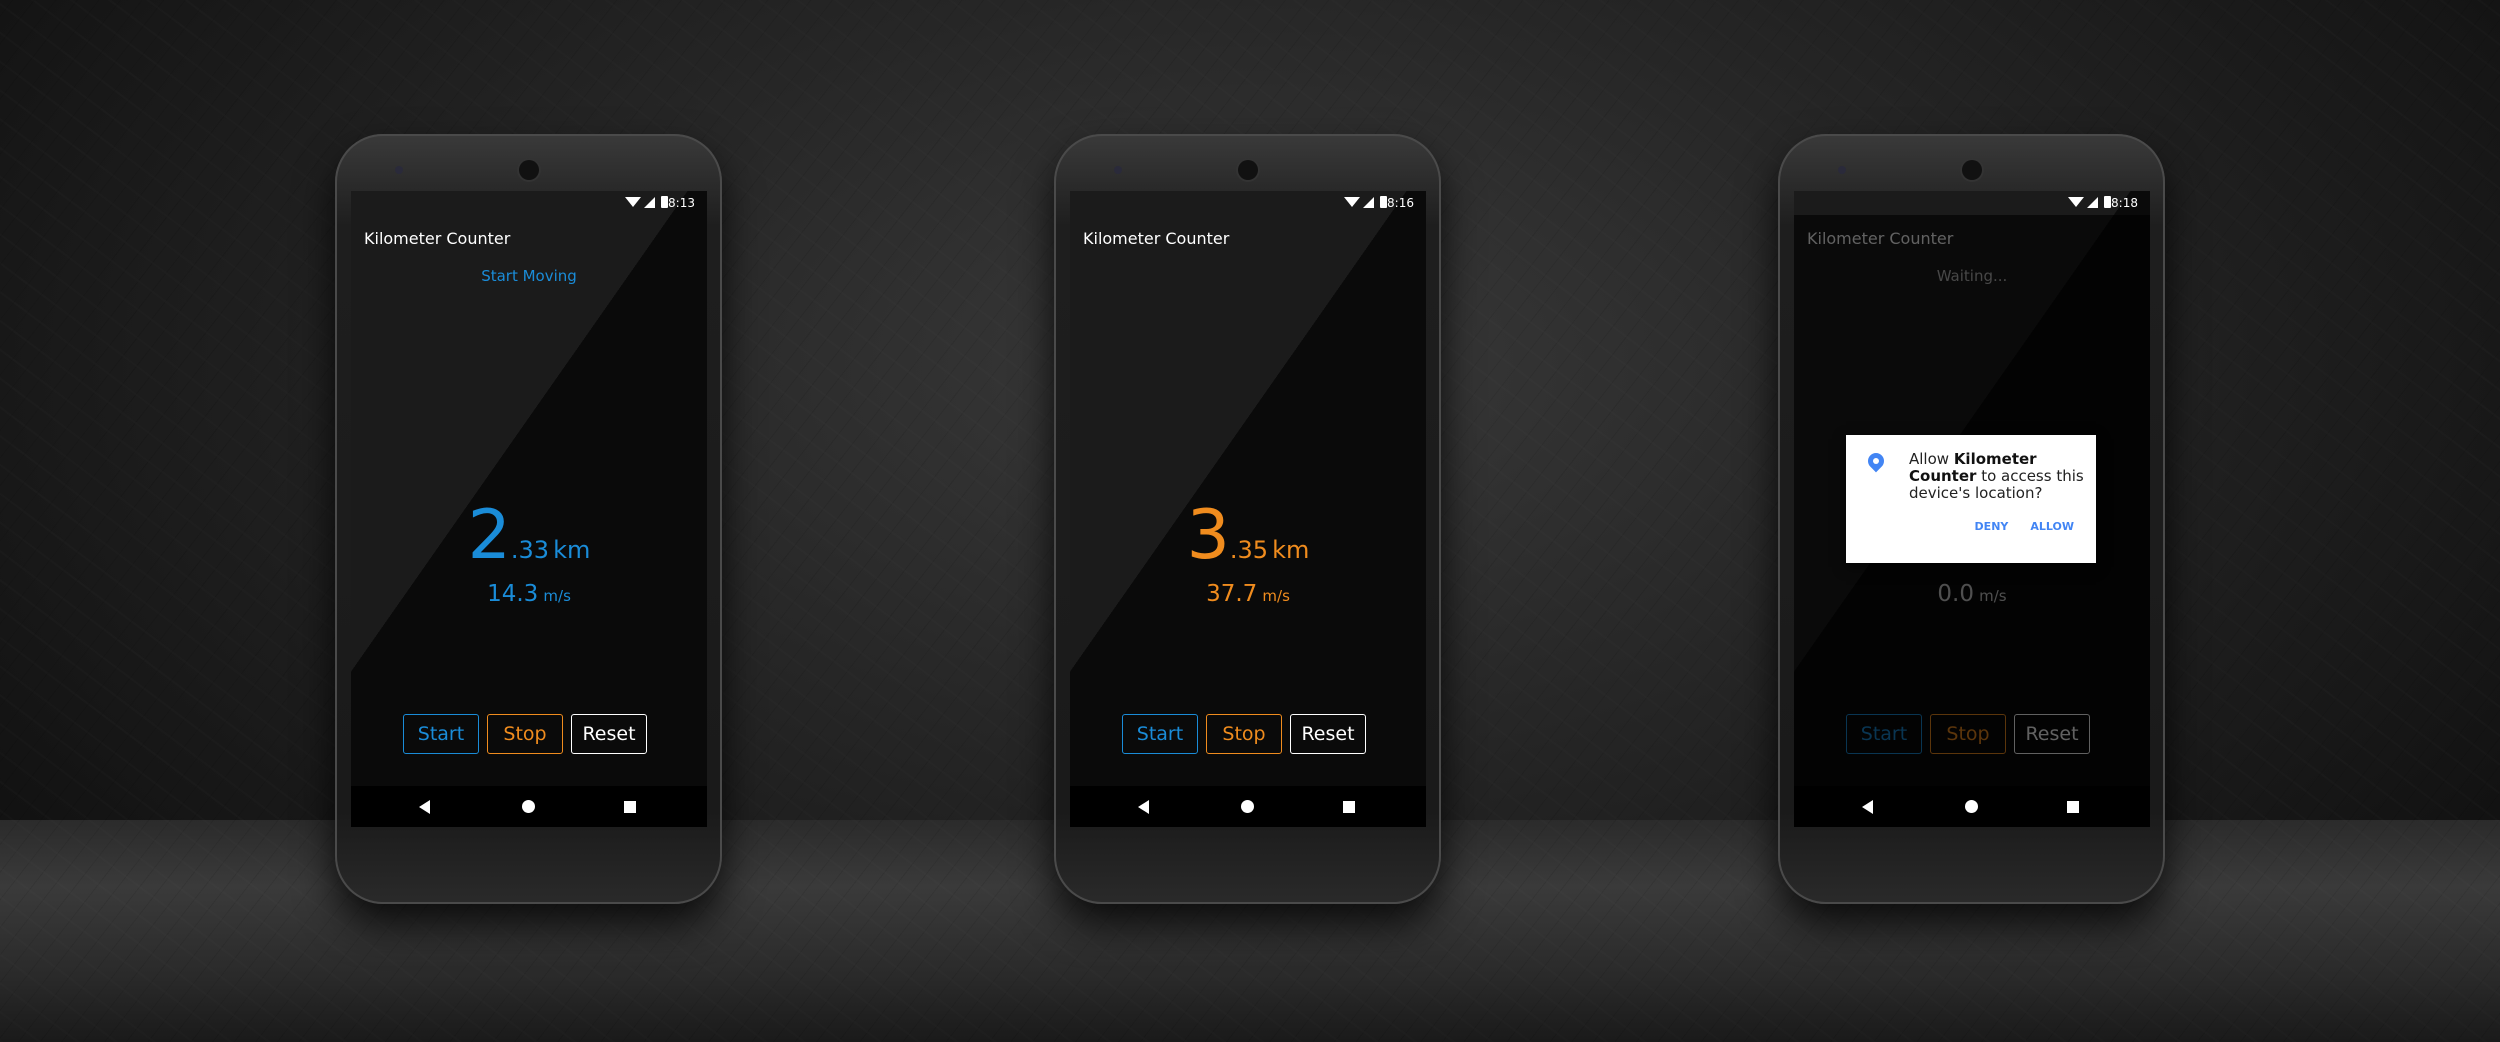  Describe the element at coordinates (1931, 459) in the screenshot. I see `dialog-prefix: Allow` at that location.